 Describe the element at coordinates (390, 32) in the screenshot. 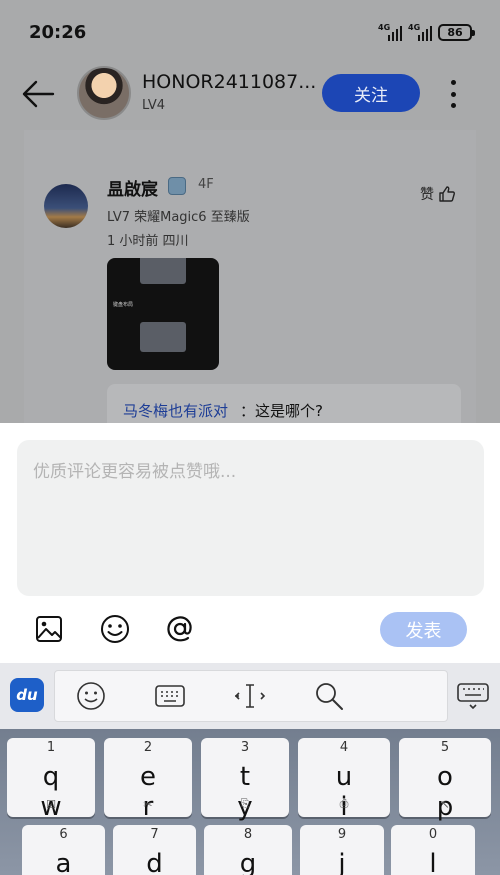

I see `cell-signal-icon: 4G` at that location.